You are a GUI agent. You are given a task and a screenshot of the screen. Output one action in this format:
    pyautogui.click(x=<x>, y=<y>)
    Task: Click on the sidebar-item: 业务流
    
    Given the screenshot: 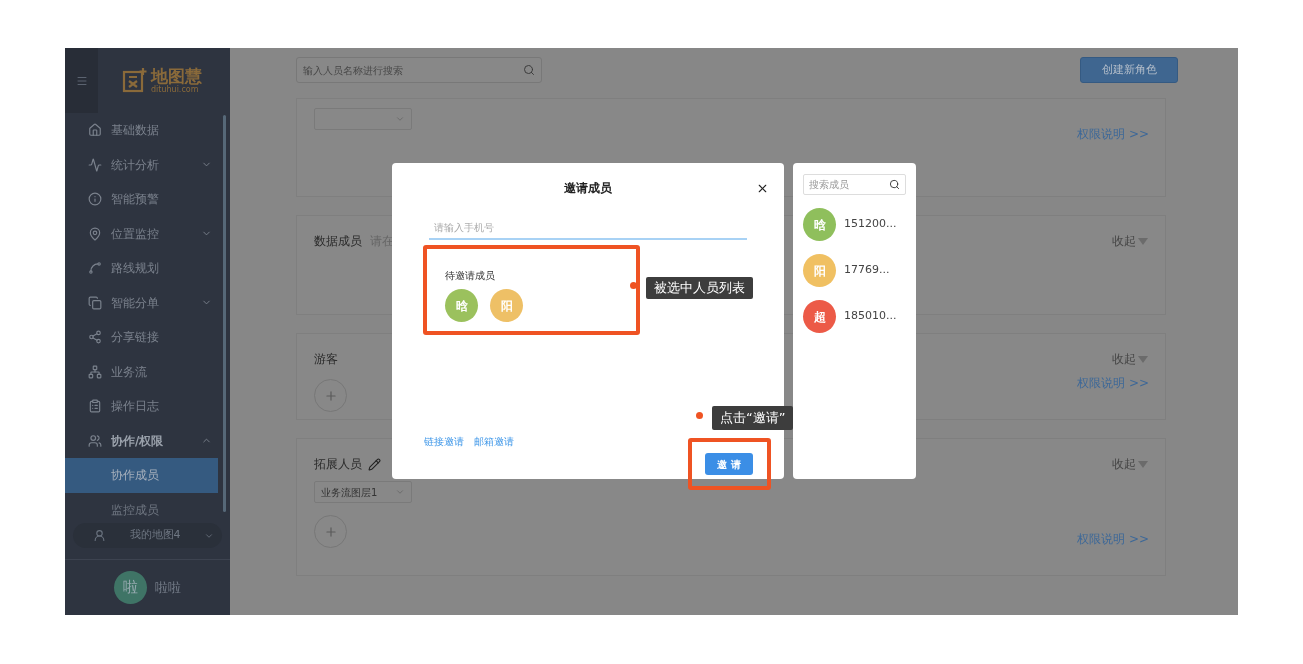 What is the action you would take?
    pyautogui.click(x=147, y=371)
    